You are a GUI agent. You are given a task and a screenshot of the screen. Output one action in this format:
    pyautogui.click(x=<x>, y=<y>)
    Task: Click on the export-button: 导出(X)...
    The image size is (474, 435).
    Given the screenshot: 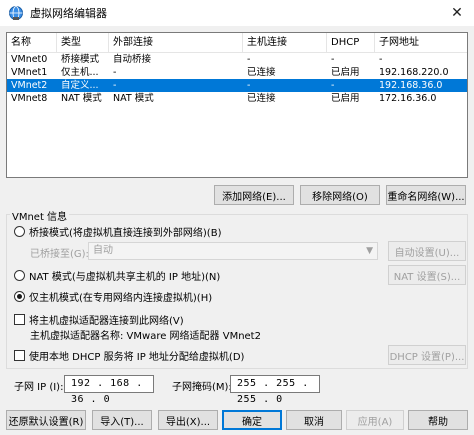 What is the action you would take?
    pyautogui.click(x=188, y=420)
    